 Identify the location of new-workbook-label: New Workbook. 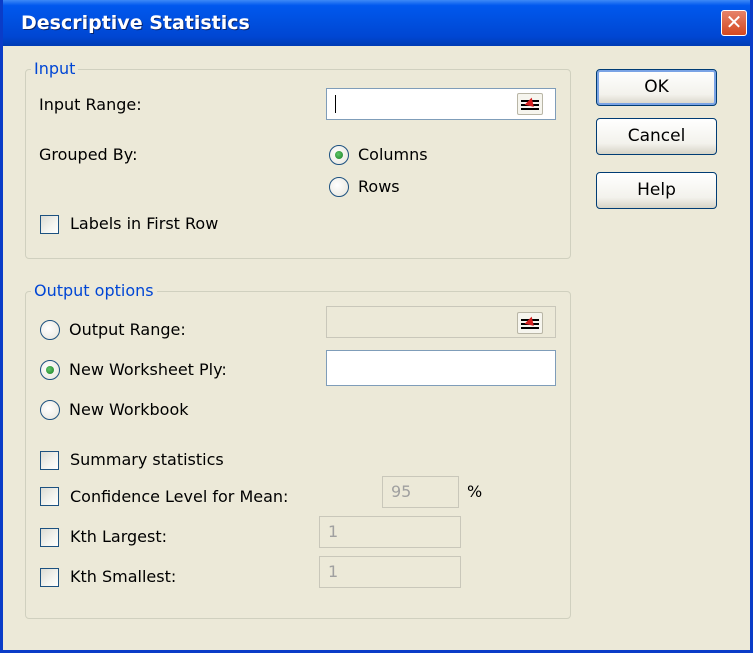
(129, 409).